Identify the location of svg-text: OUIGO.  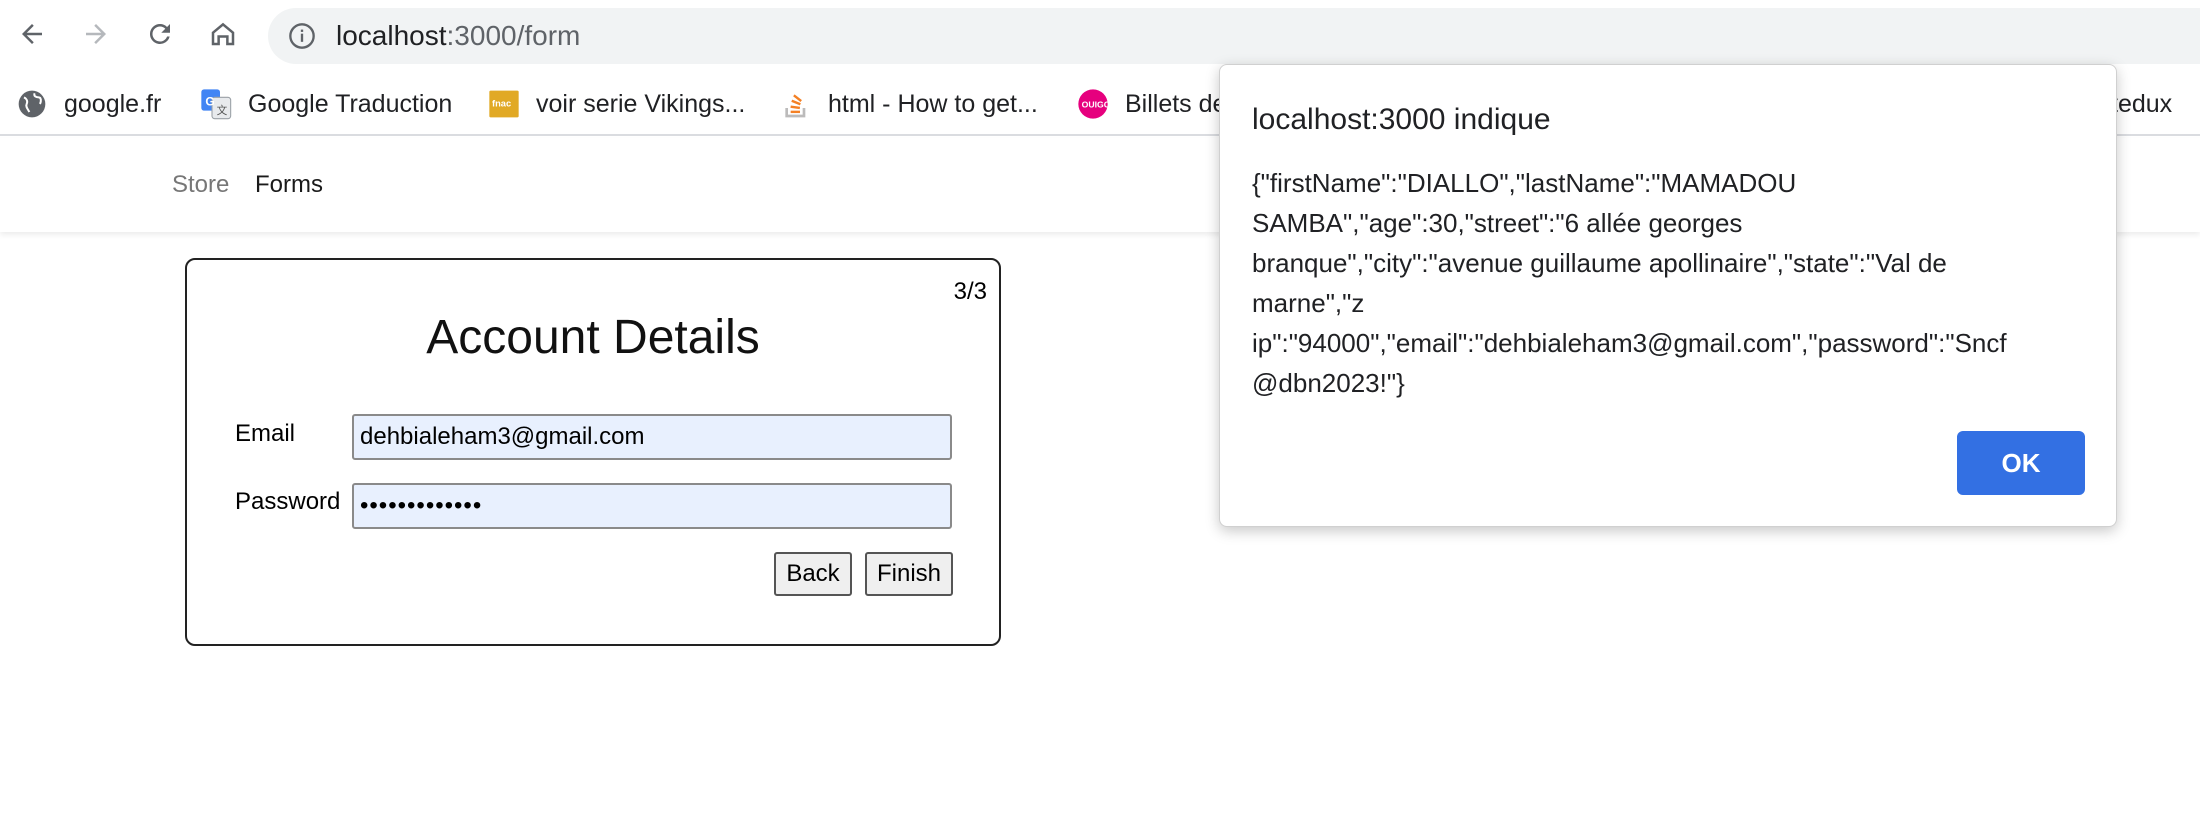
(1095, 104).